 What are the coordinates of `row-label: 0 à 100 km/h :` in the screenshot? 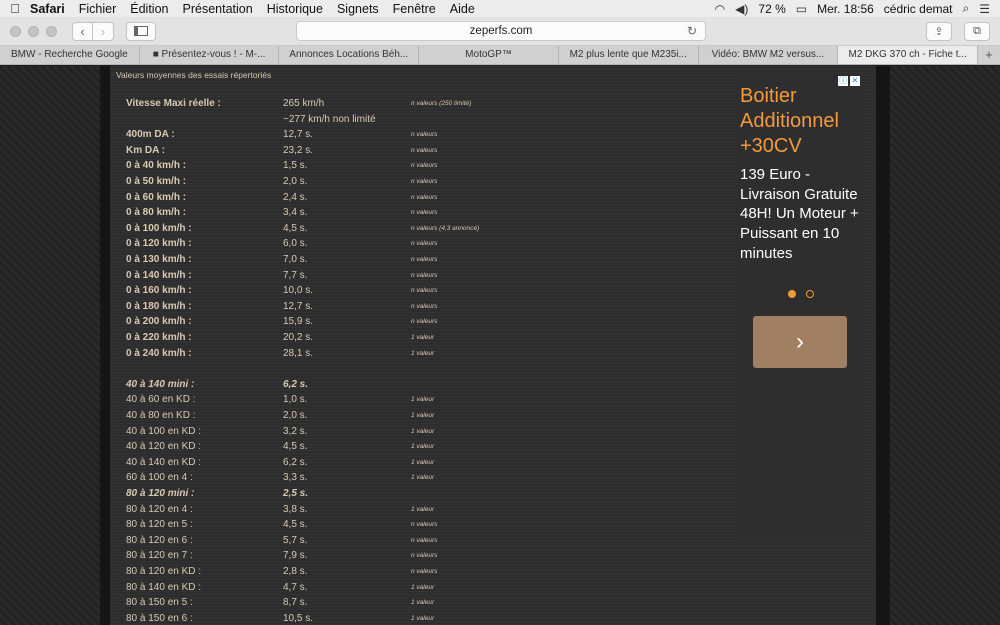 It's located at (159, 228).